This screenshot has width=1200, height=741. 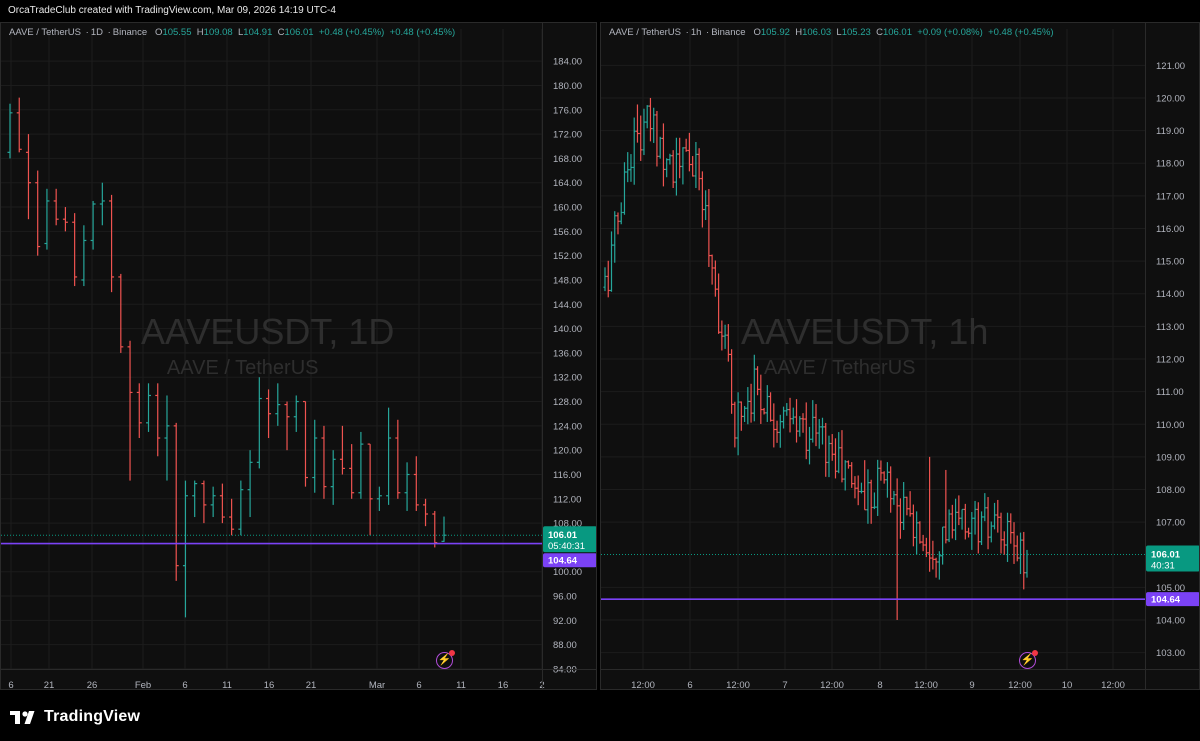 What do you see at coordinates (950, 32) in the screenshot?
I see `legend-change: +0.09 (+0.08%)` at bounding box center [950, 32].